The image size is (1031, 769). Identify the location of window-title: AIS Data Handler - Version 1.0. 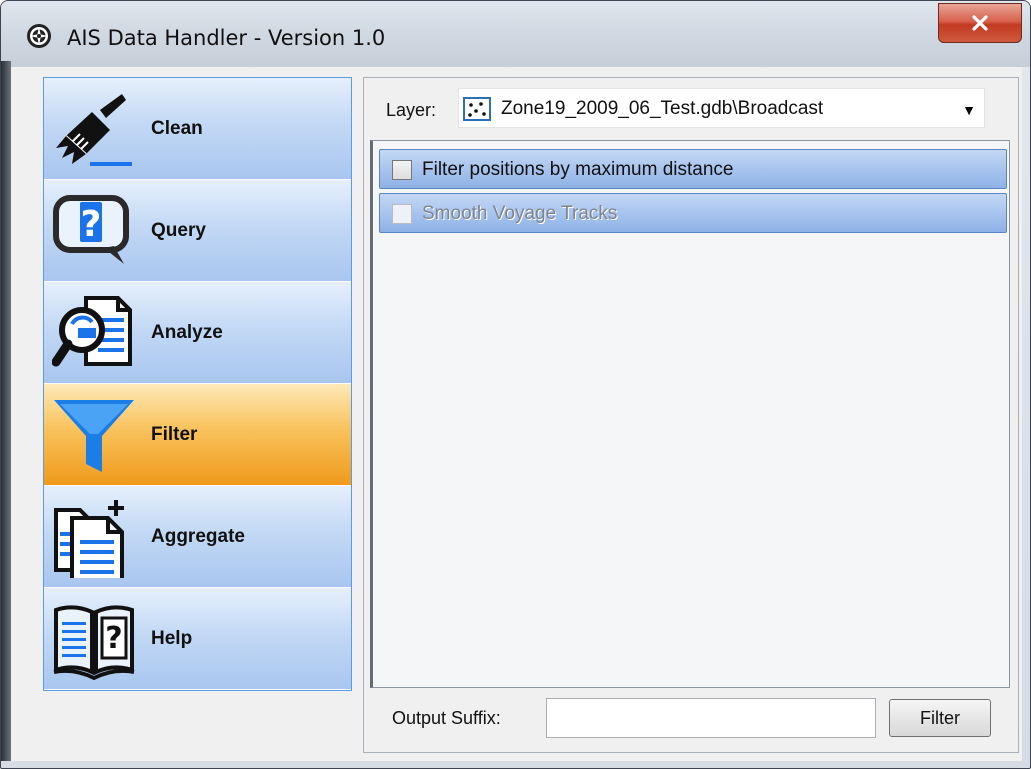
(226, 38).